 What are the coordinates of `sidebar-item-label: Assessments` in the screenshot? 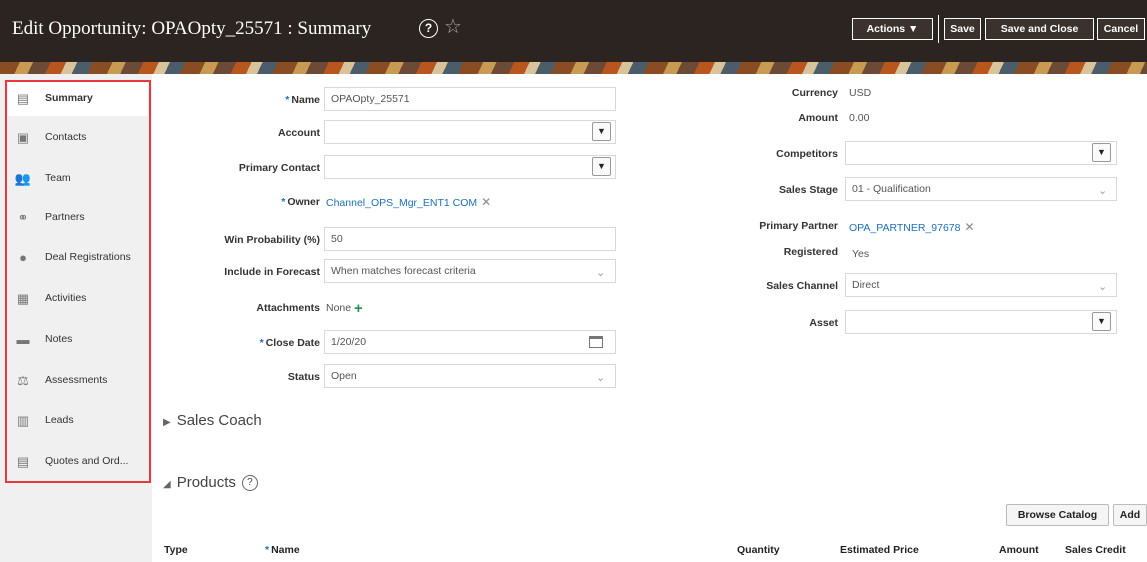 It's located at (76, 380).